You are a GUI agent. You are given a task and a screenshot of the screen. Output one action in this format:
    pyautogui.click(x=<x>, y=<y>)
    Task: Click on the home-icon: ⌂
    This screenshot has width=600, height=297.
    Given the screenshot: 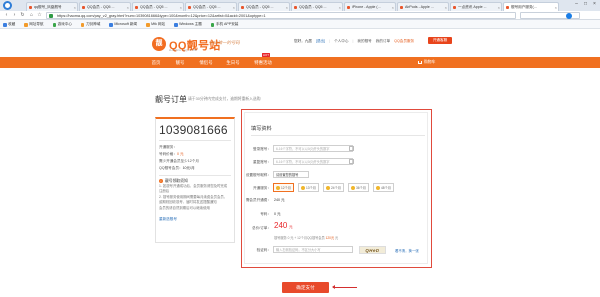 What is the action you would take?
    pyautogui.click(x=31, y=15)
    